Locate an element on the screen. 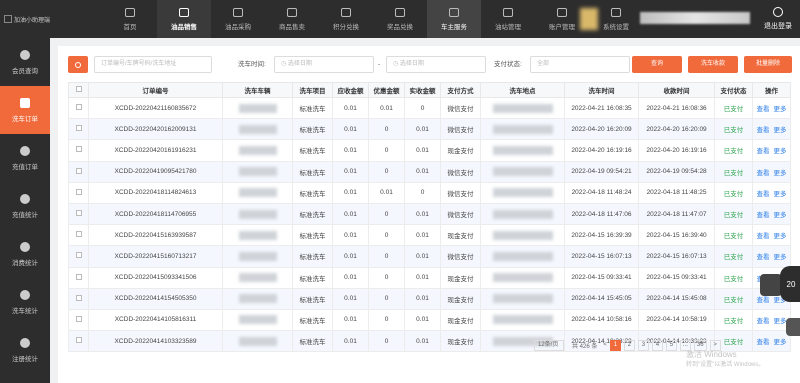 The width and height of the screenshot is (800, 383). end-date-input: ◷ 选择日期 is located at coordinates (436, 64).